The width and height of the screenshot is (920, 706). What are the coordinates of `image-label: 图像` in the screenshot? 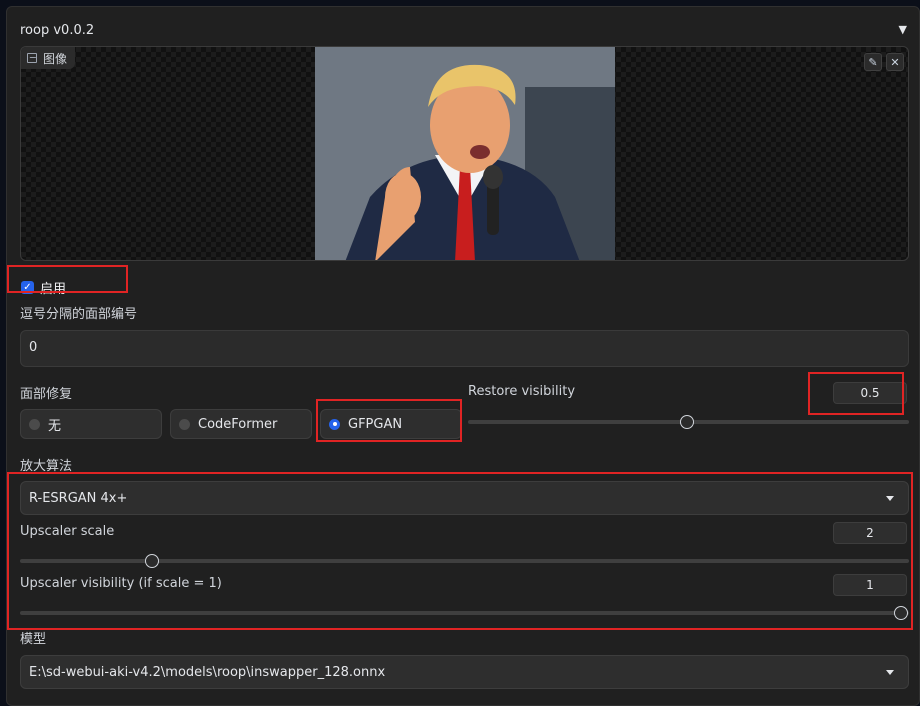 It's located at (48, 58).